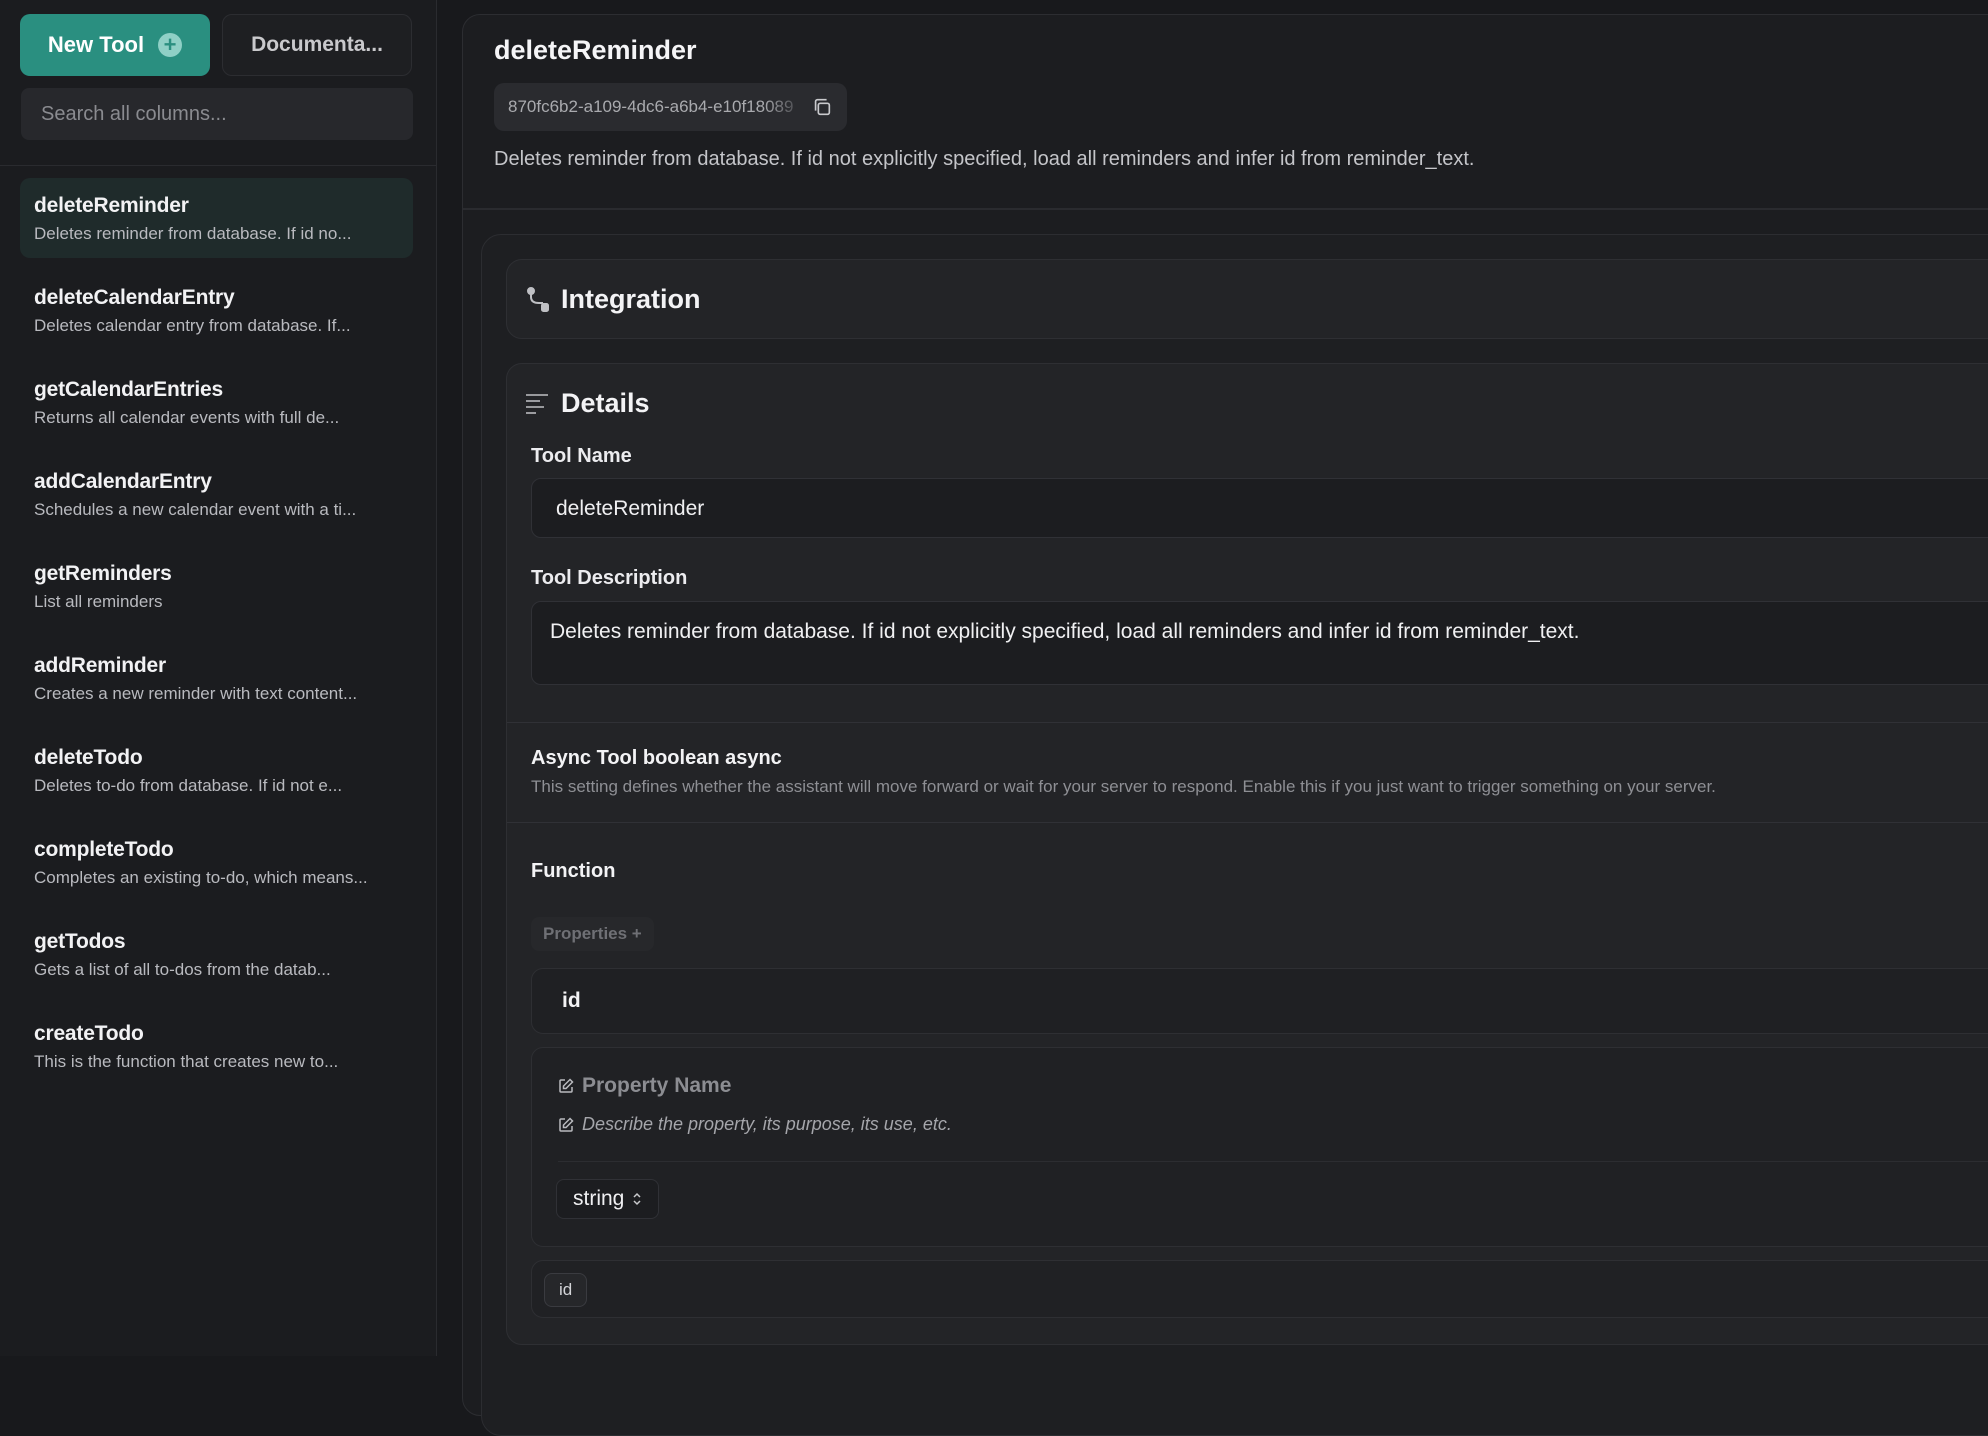 This screenshot has height=1436, width=1988. Describe the element at coordinates (657, 1085) in the screenshot. I see `property-name-placeholder: Property Name` at that location.